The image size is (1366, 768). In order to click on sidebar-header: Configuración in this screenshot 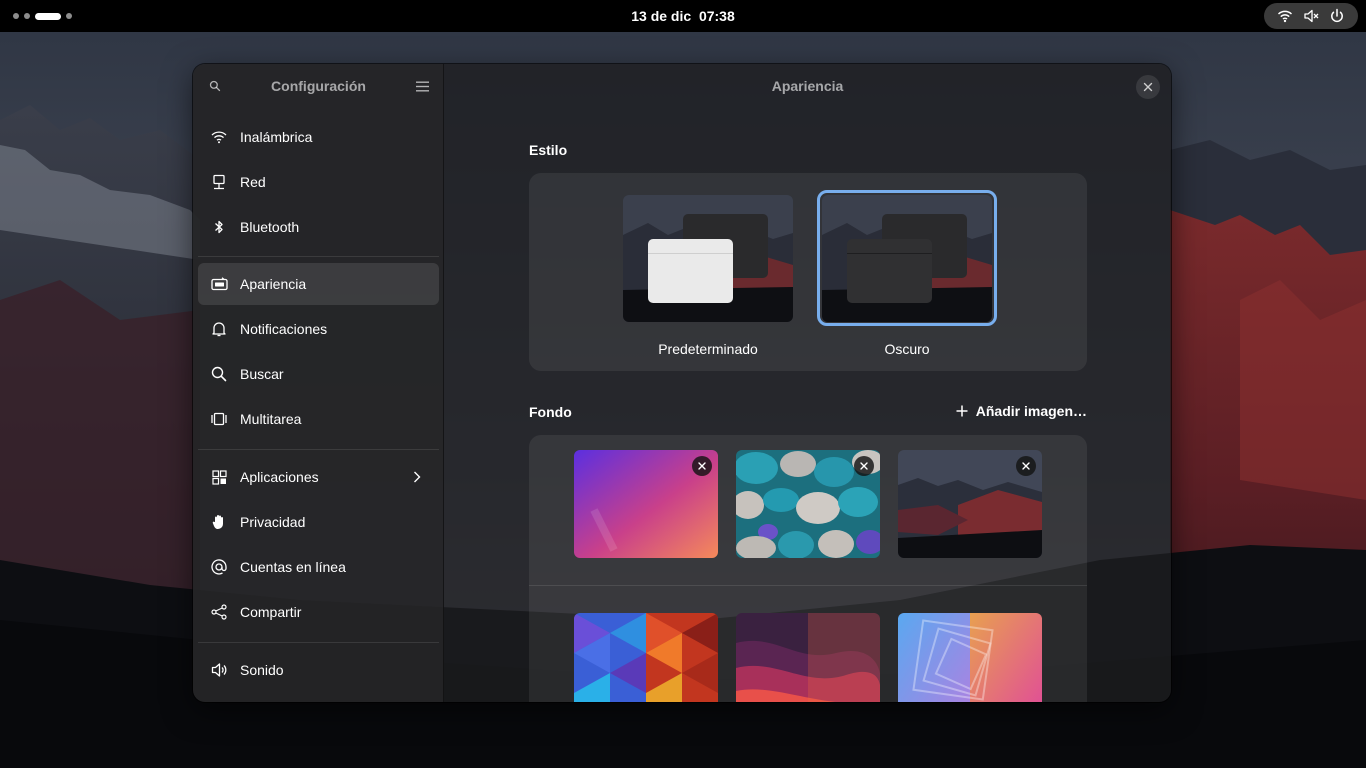, I will do `click(318, 86)`.